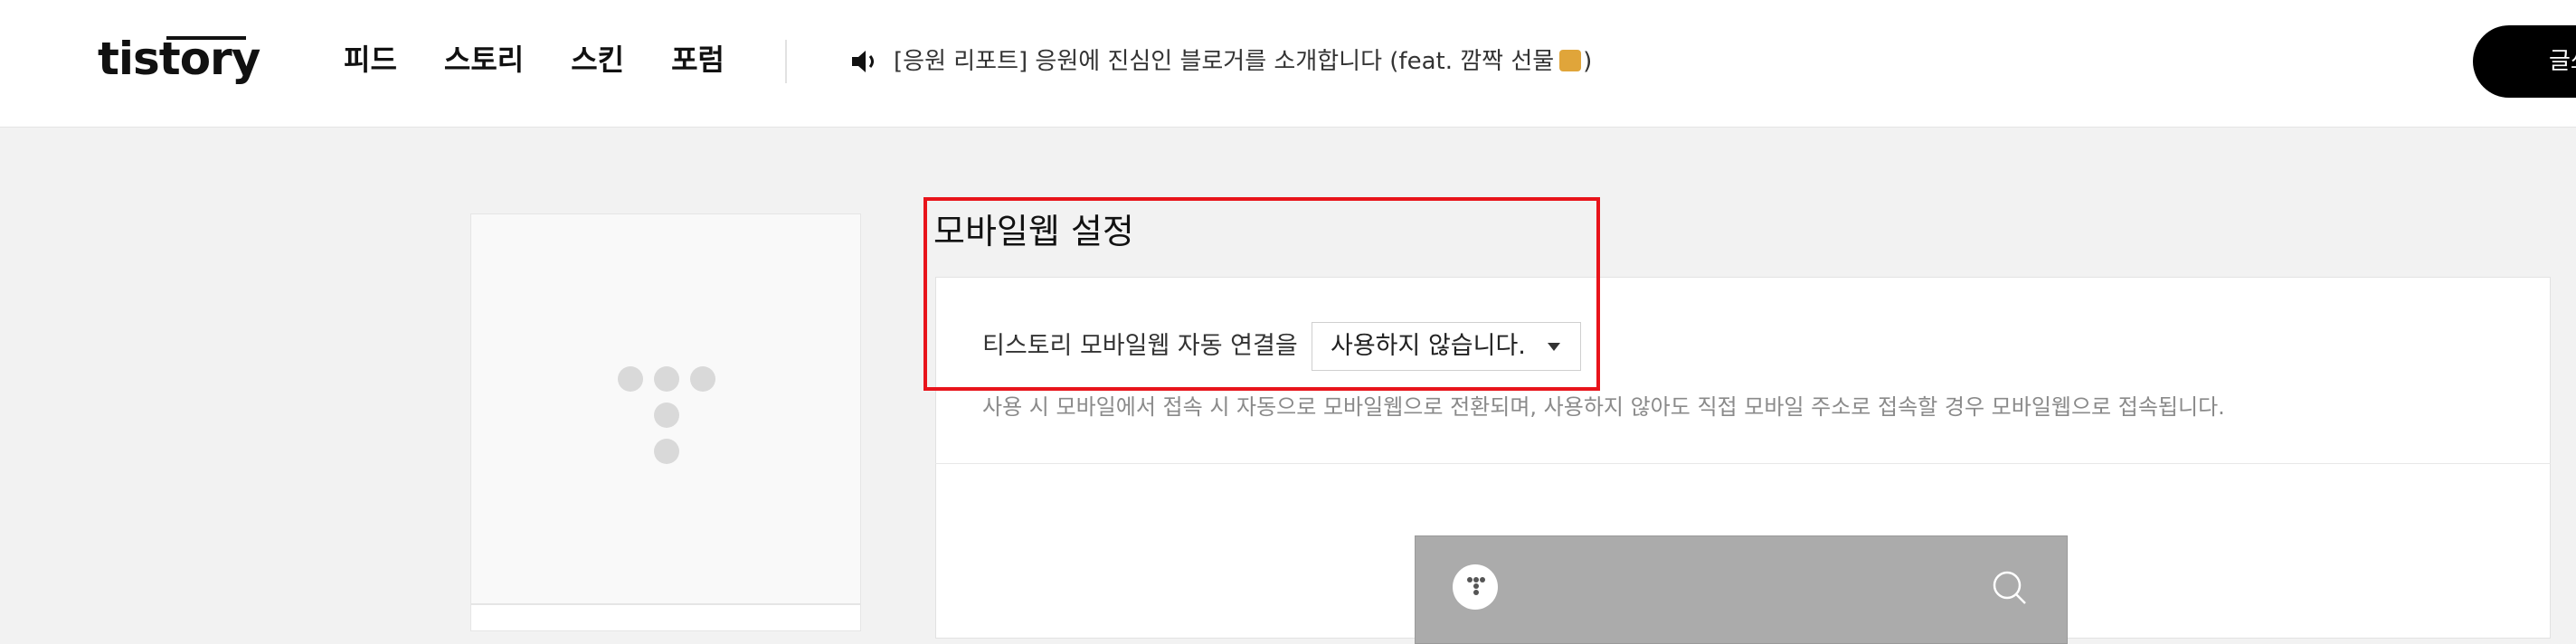 The image size is (2576, 644). What do you see at coordinates (1554, 347) in the screenshot?
I see `caret-down-icon` at bounding box center [1554, 347].